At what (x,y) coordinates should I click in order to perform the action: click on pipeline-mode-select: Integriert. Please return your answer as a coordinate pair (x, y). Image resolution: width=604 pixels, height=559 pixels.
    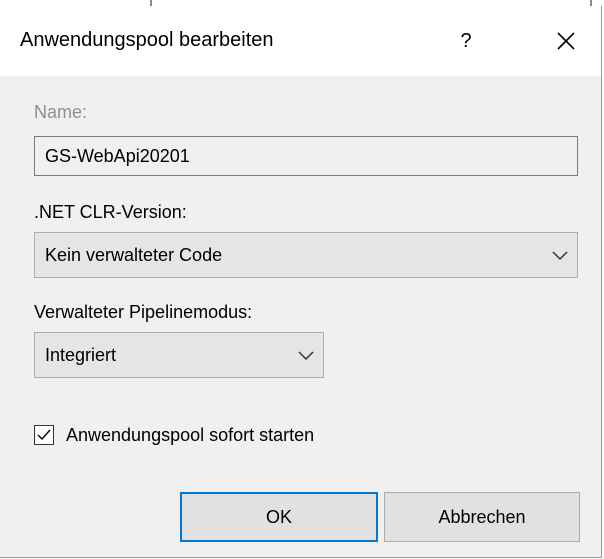
    Looking at the image, I should click on (179, 355).